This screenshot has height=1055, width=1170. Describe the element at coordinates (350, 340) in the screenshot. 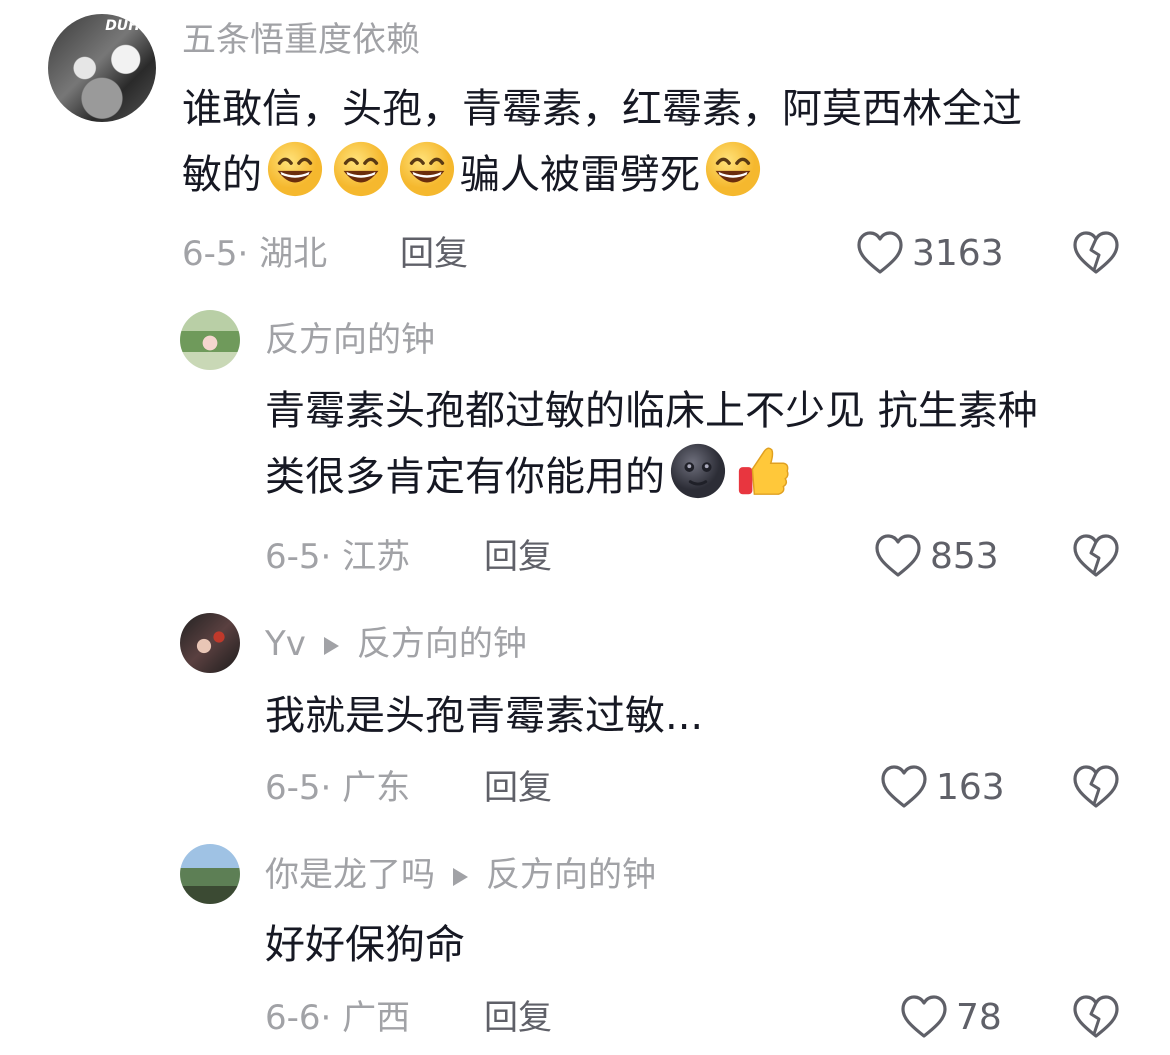

I see `comment-author: 反方向的钟` at that location.